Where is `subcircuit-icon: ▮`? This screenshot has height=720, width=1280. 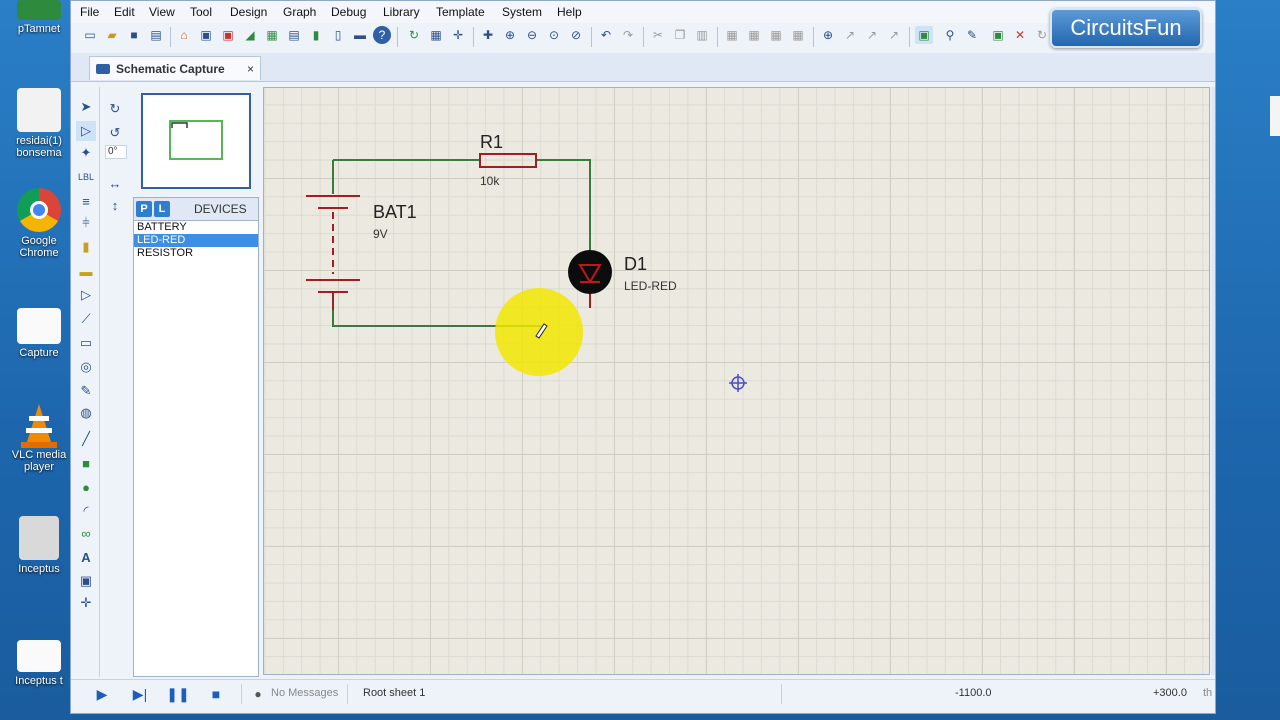
subcircuit-icon: ▮ is located at coordinates (86, 247).